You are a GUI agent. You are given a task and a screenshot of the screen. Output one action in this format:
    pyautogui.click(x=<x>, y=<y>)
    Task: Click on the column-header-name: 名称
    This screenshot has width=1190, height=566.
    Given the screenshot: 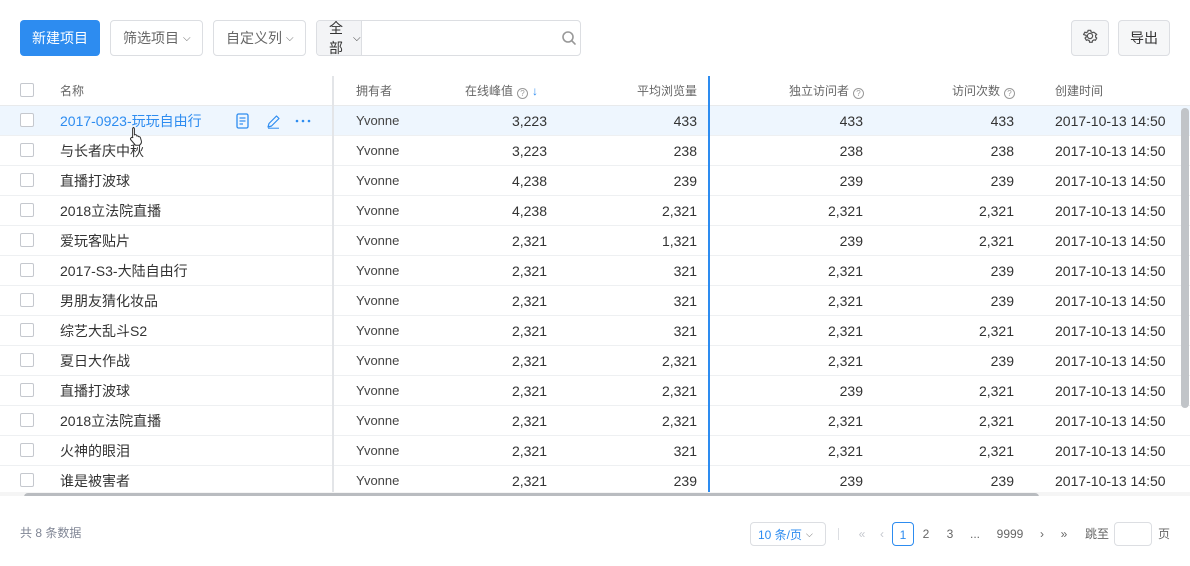 What is the action you would take?
    pyautogui.click(x=72, y=91)
    